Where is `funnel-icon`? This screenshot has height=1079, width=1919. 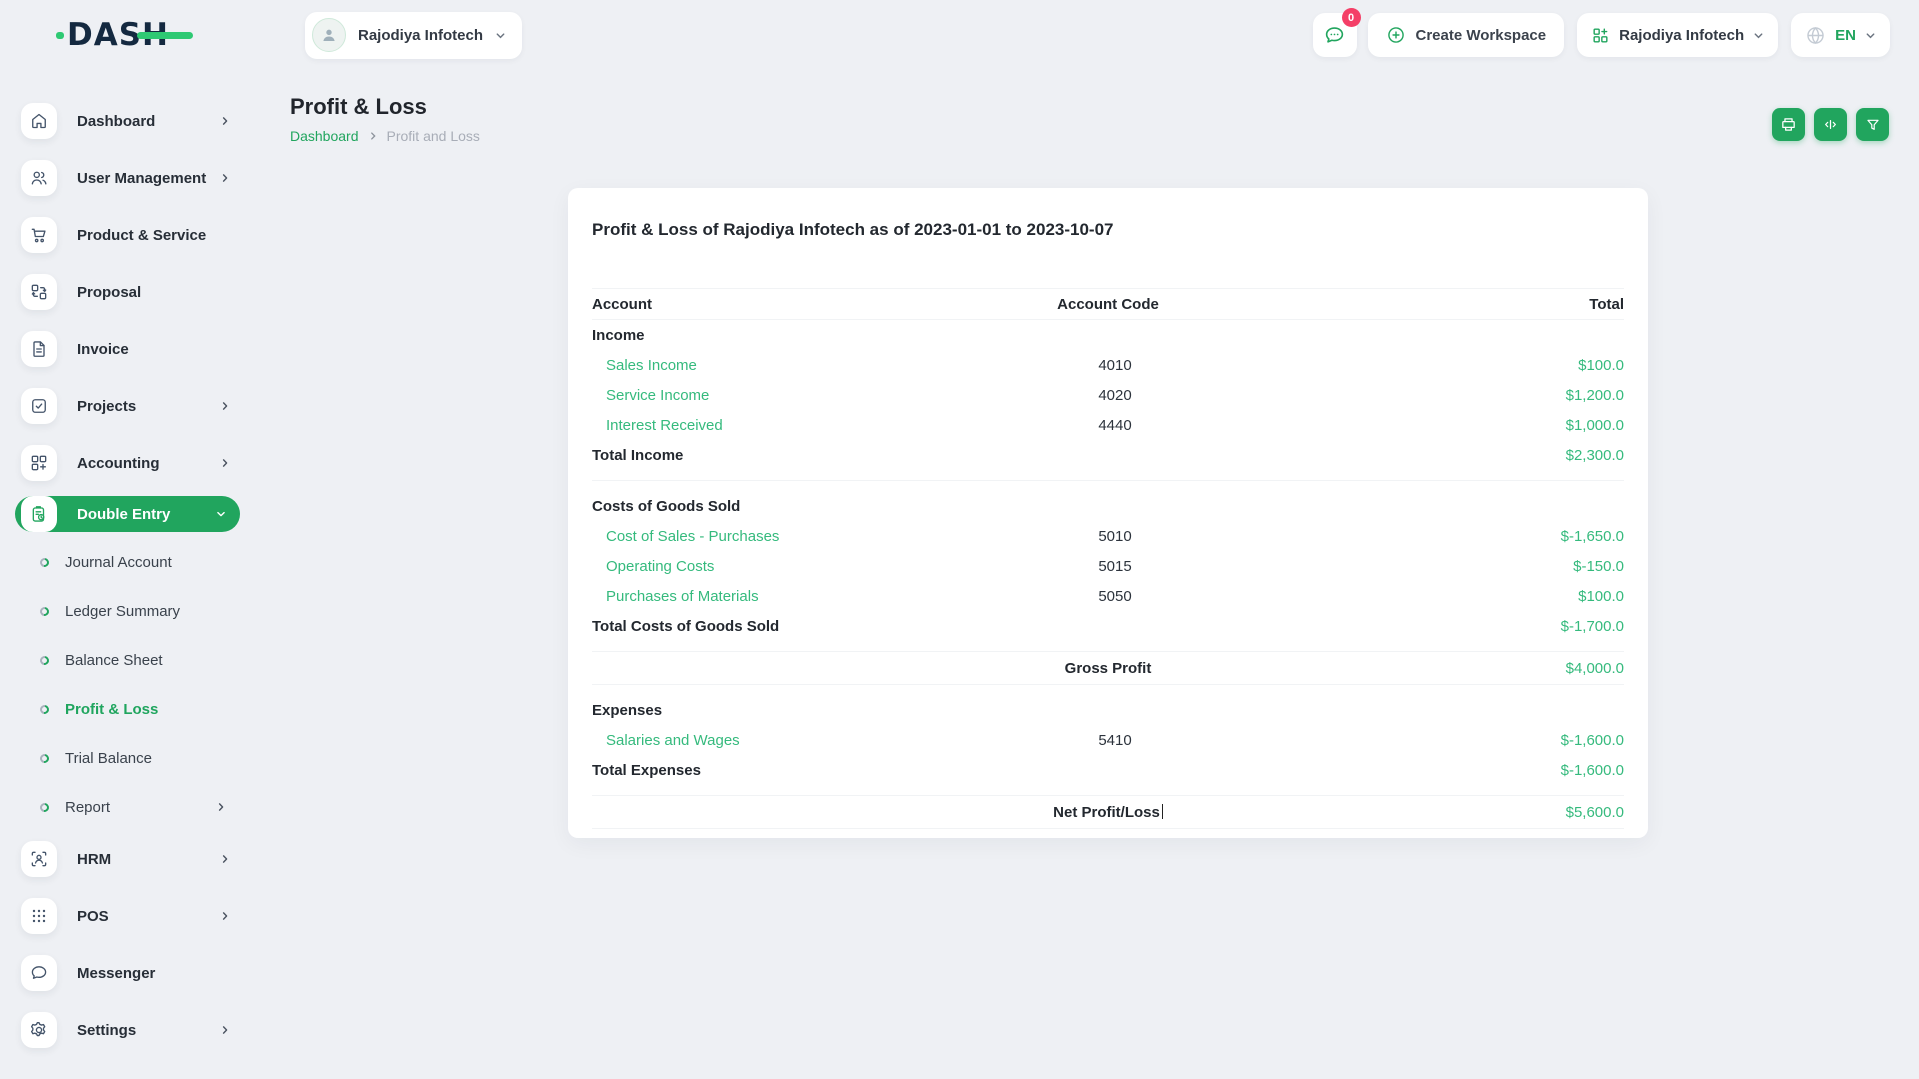
funnel-icon is located at coordinates (1872, 124).